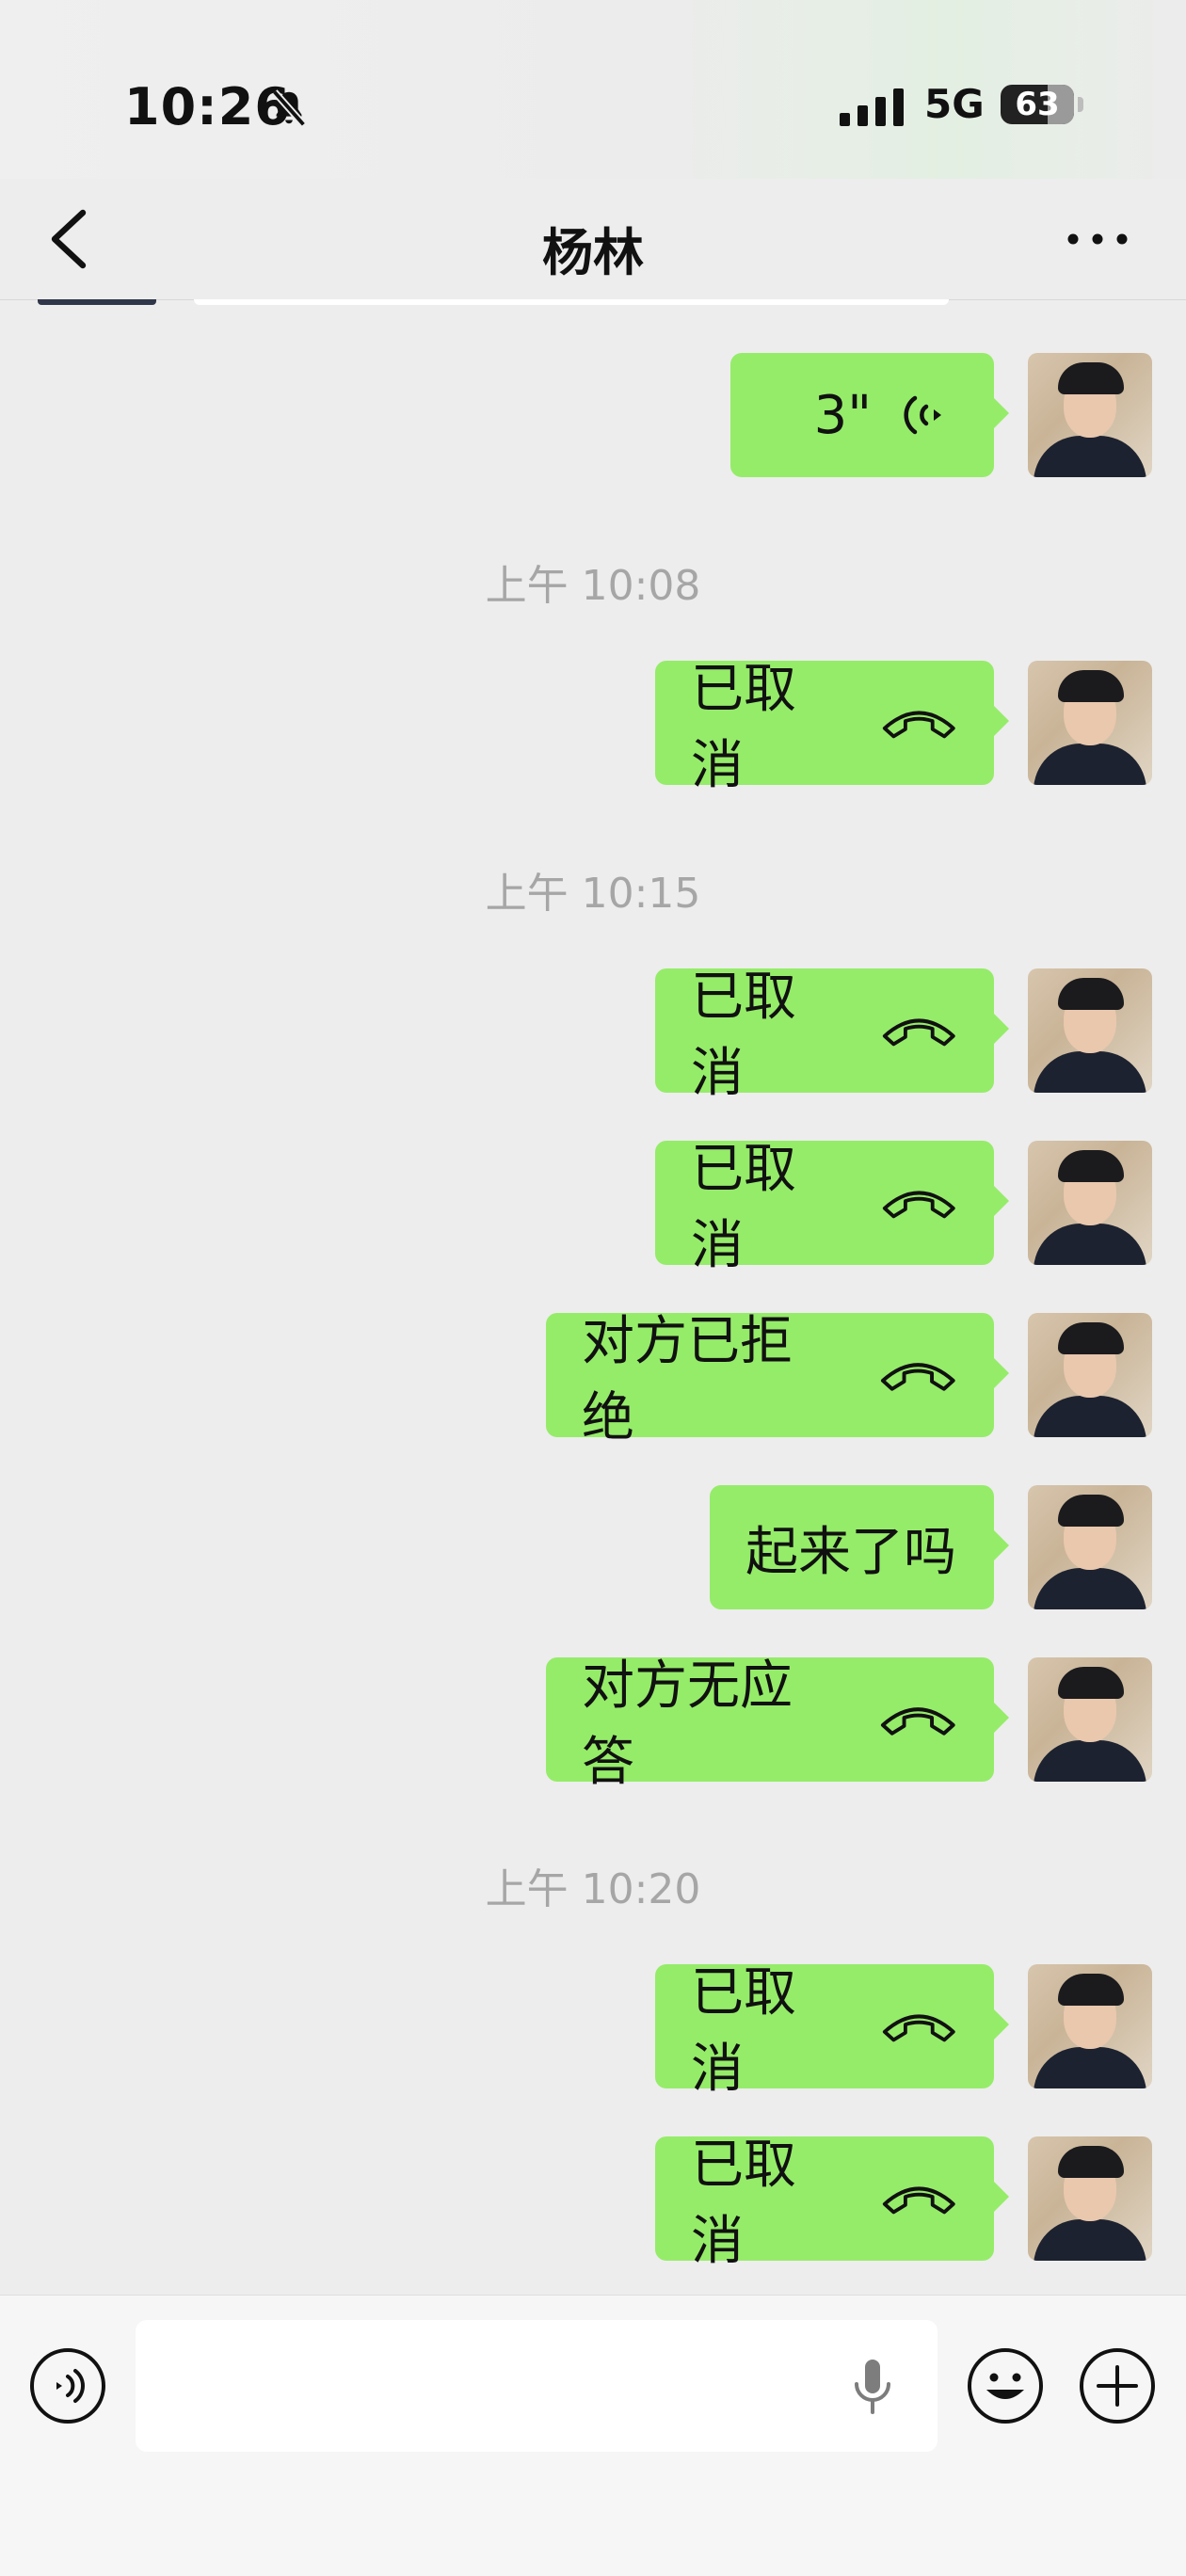 Image resolution: width=1186 pixels, height=2576 pixels. Describe the element at coordinates (571, 302) in the screenshot. I see `previous-bubble-edge` at that location.